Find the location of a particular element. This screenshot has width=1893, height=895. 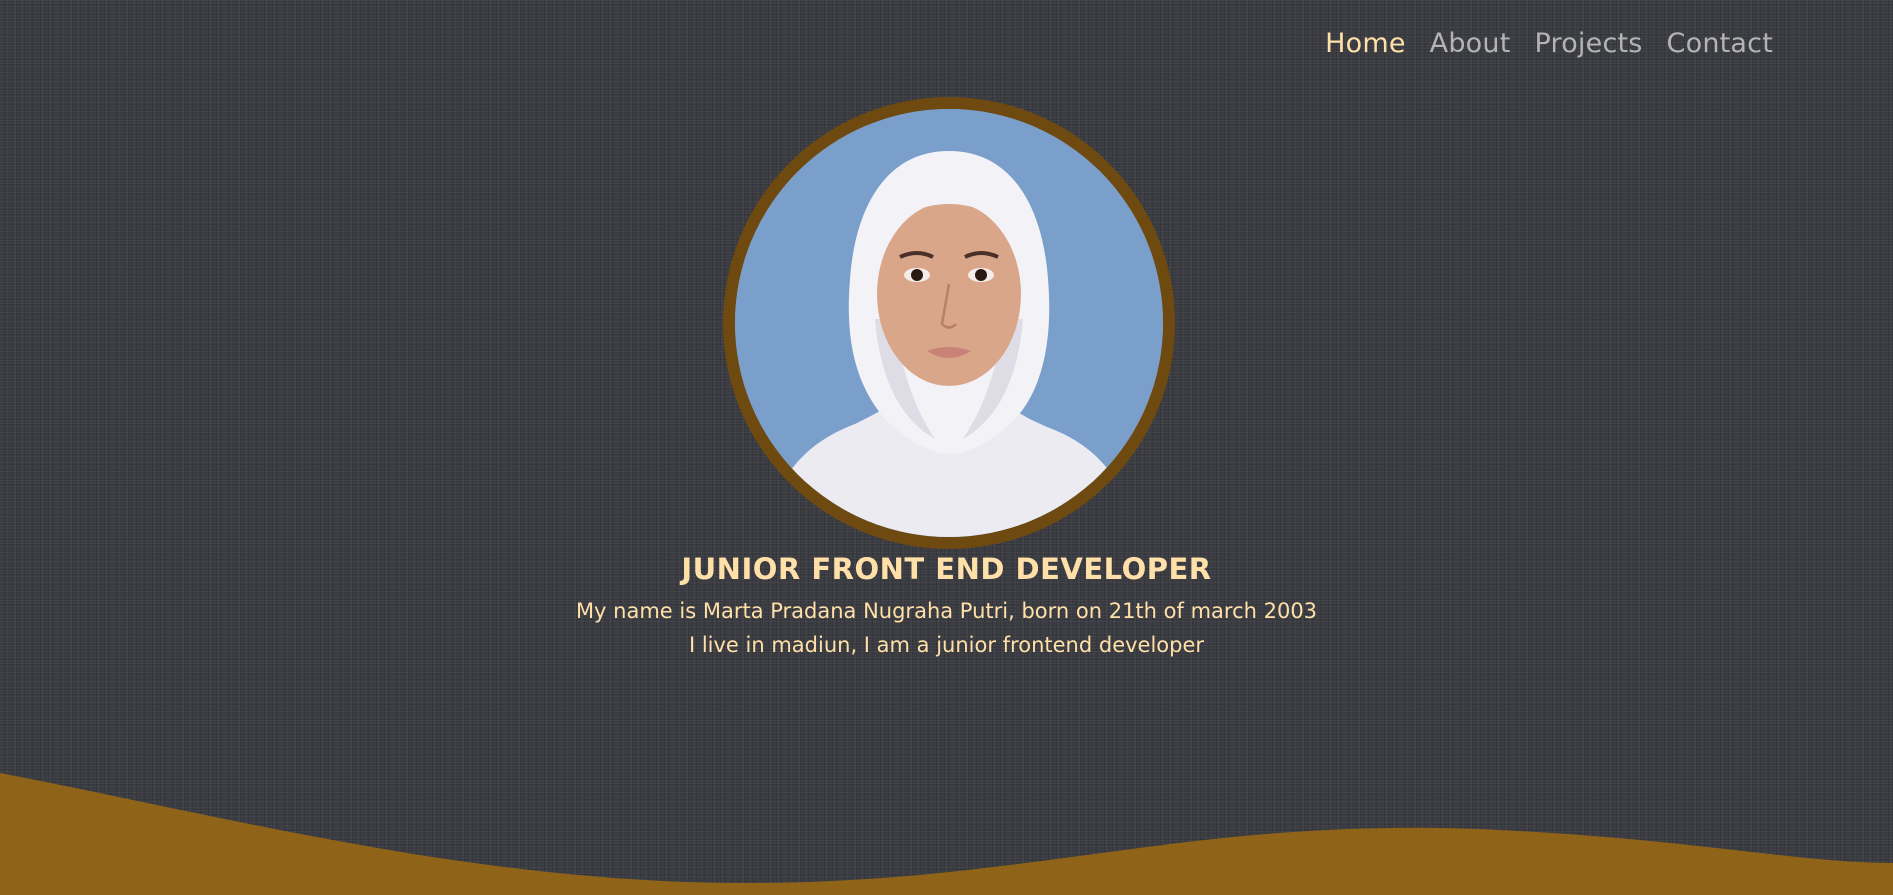

main-nav: Home About Projects Contact is located at coordinates (1549, 43).